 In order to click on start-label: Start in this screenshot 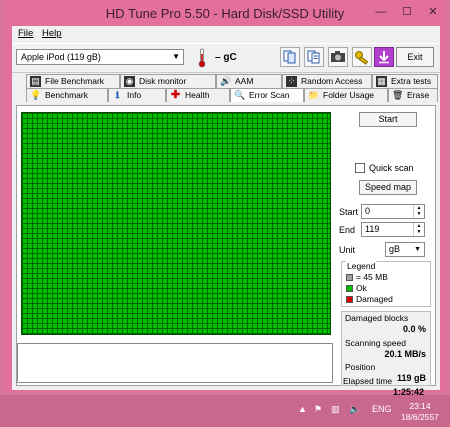, I will do `click(349, 212)`.